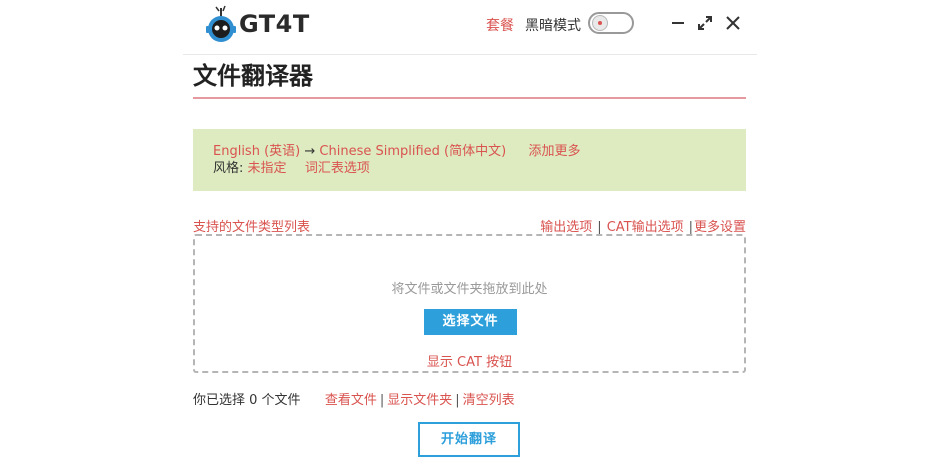 This screenshot has width=940, height=470. Describe the element at coordinates (645, 227) in the screenshot. I see `cat-output-options-link: CAT输出选项` at that location.